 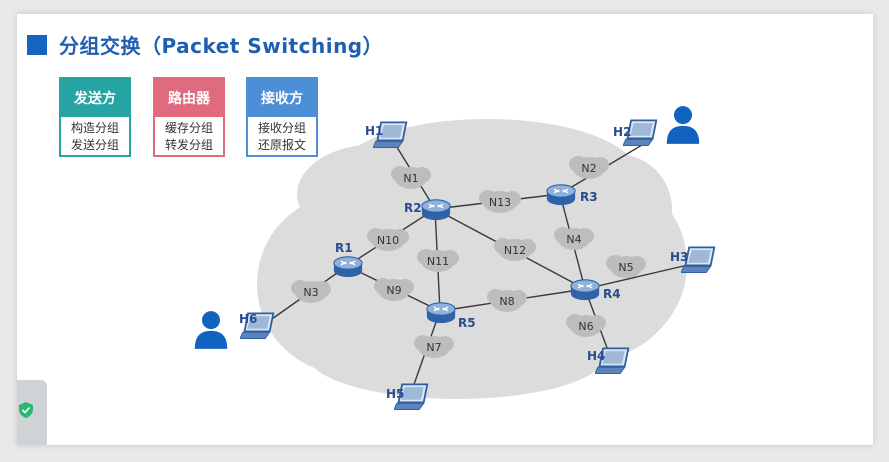 I want to click on label-n5: N5, so click(x=625, y=267).